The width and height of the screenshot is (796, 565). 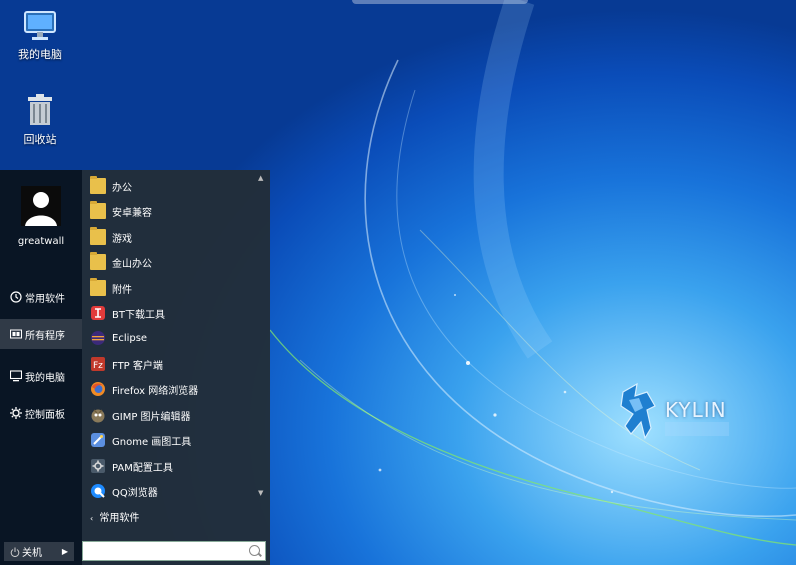 I want to click on chevron-right-icon: ▶, so click(x=65, y=551).